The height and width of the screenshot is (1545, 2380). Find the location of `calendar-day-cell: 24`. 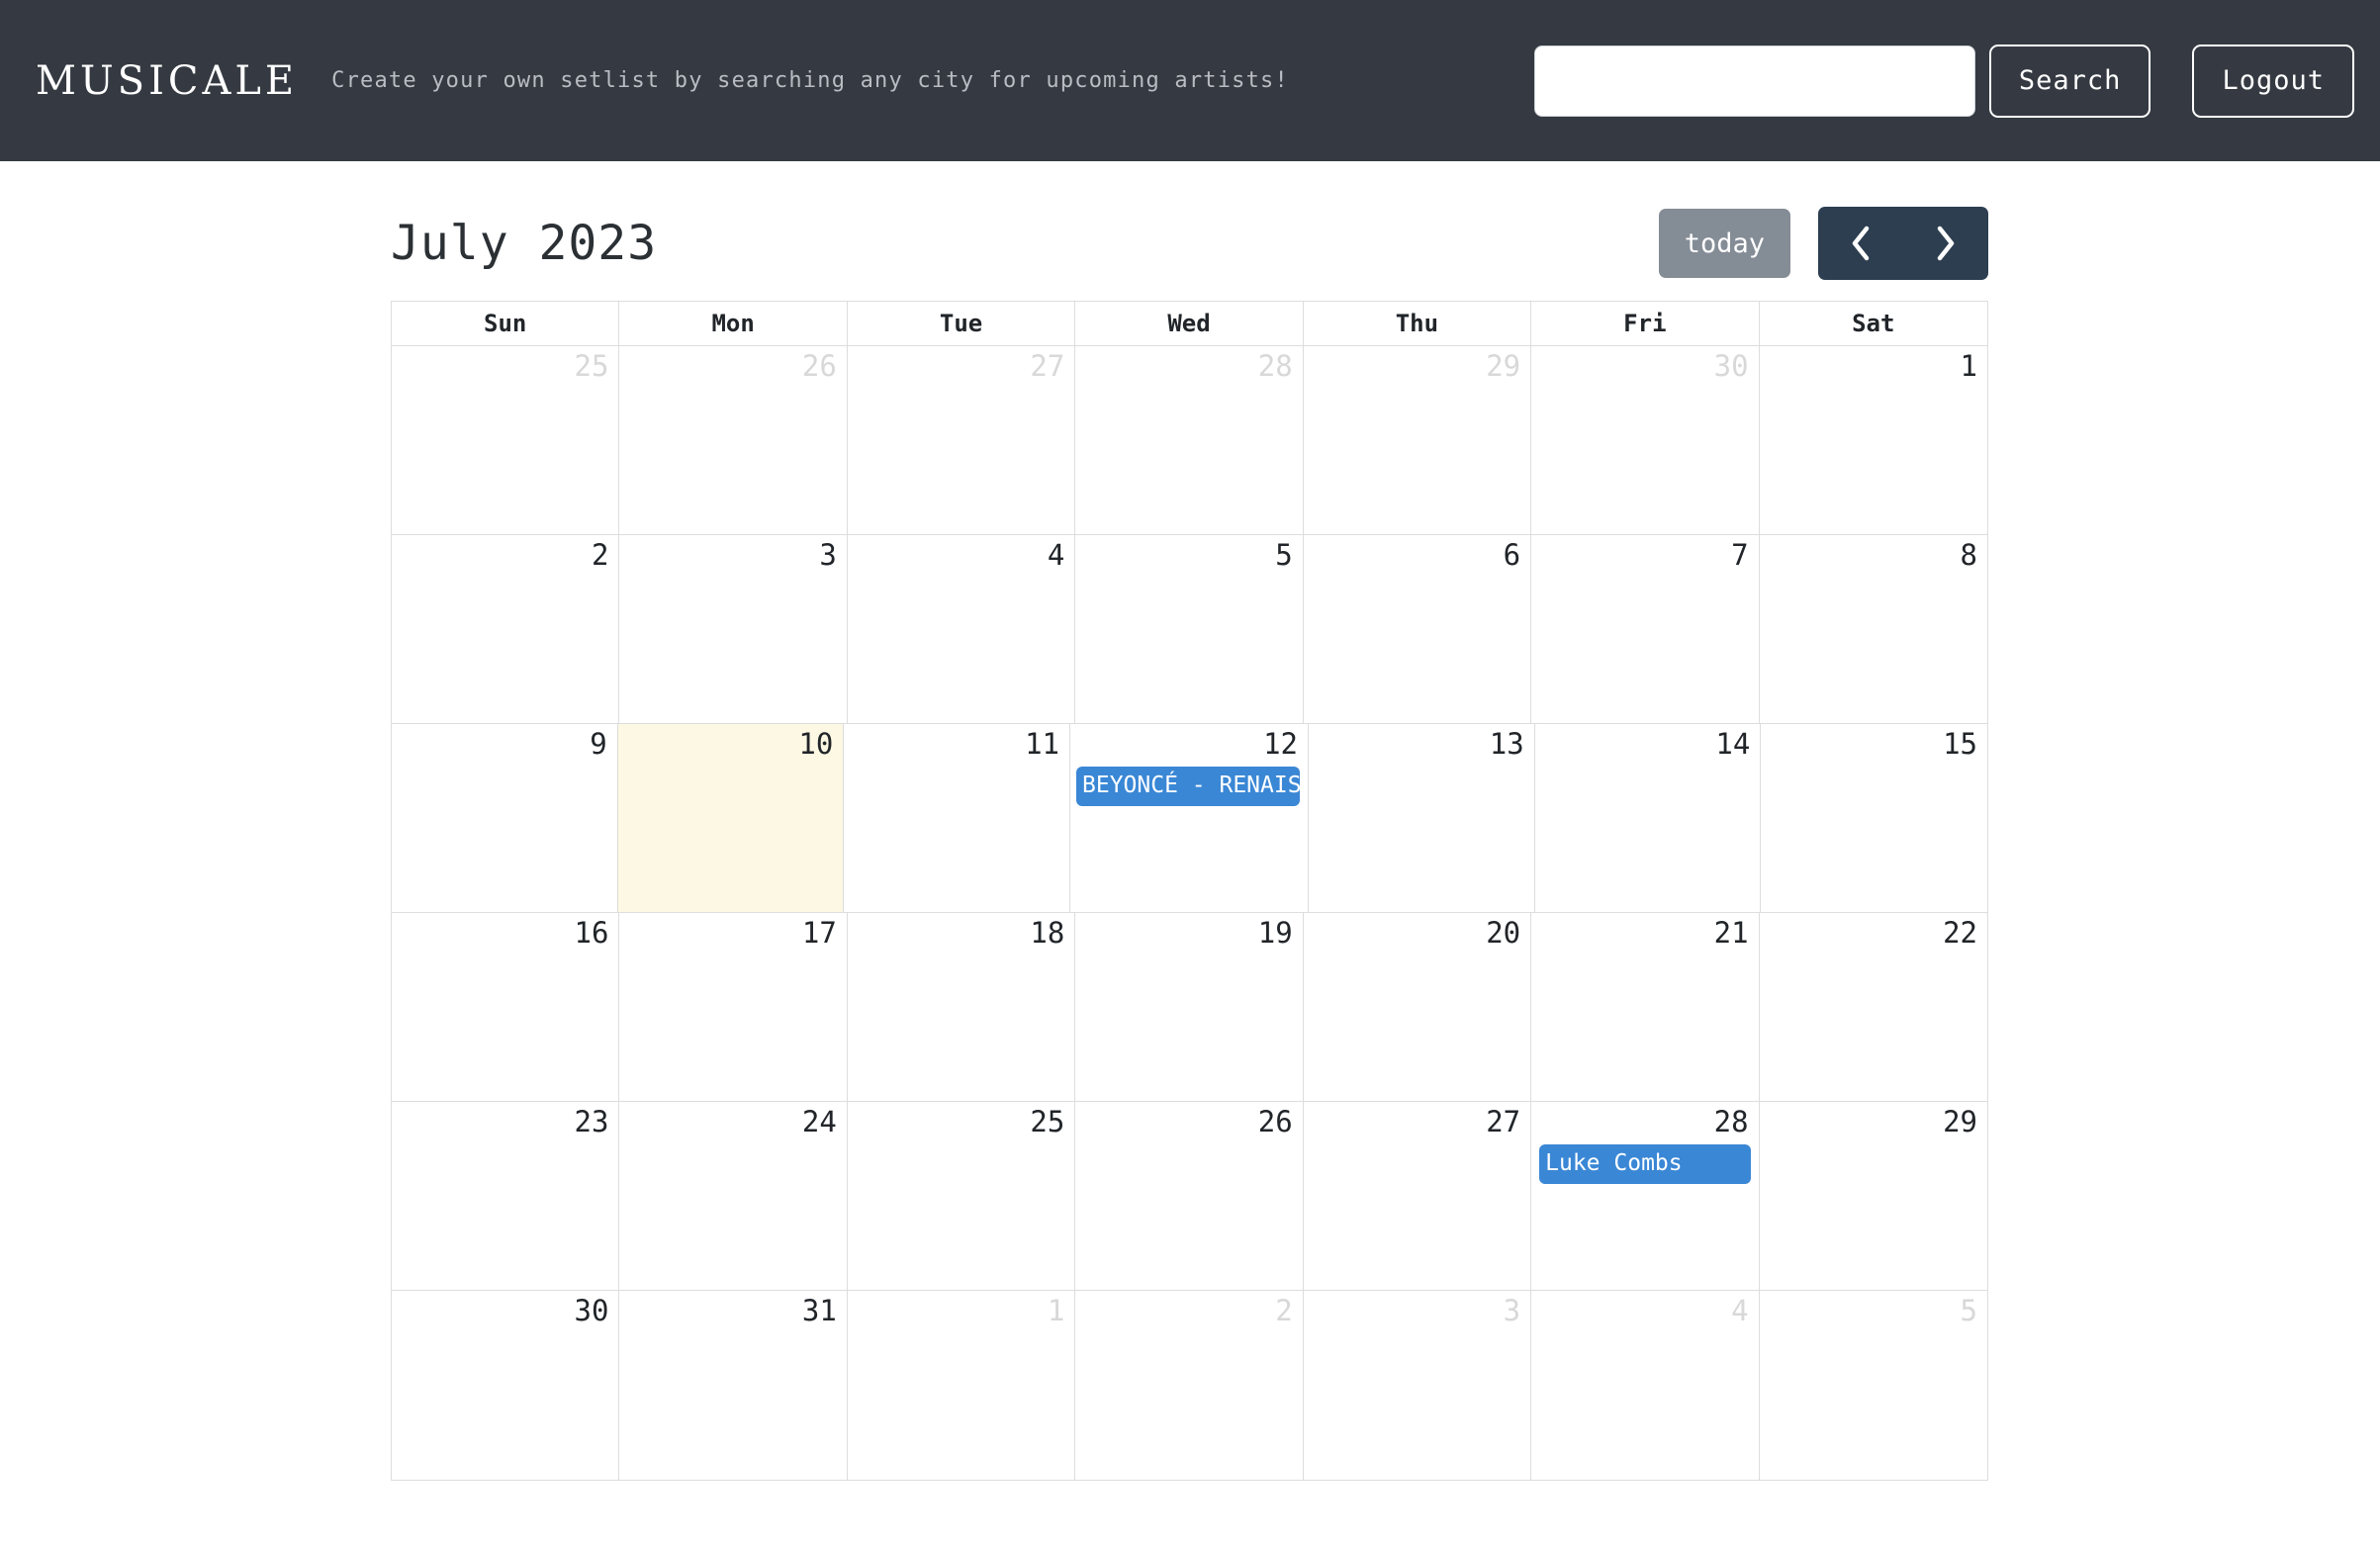

calendar-day-cell: 24 is located at coordinates (733, 1196).